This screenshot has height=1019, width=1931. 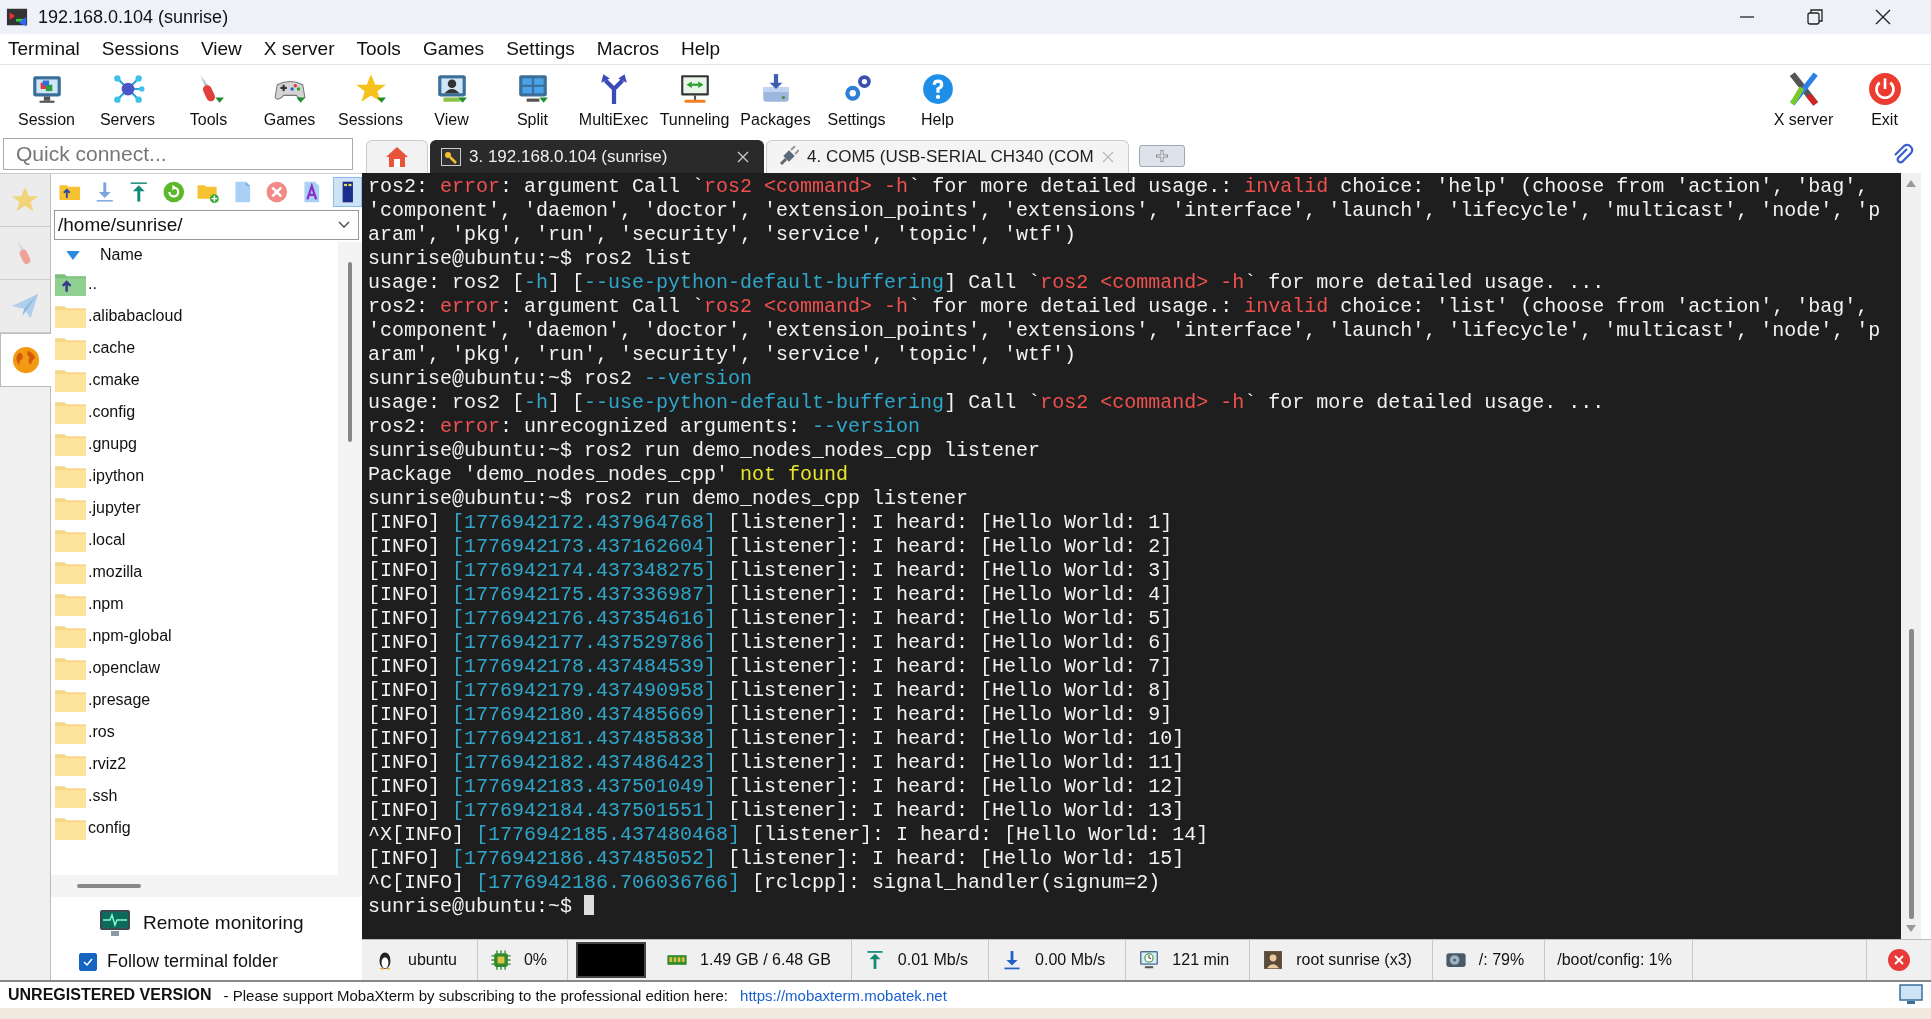 What do you see at coordinates (121, 255) in the screenshot?
I see `column-header: Name` at bounding box center [121, 255].